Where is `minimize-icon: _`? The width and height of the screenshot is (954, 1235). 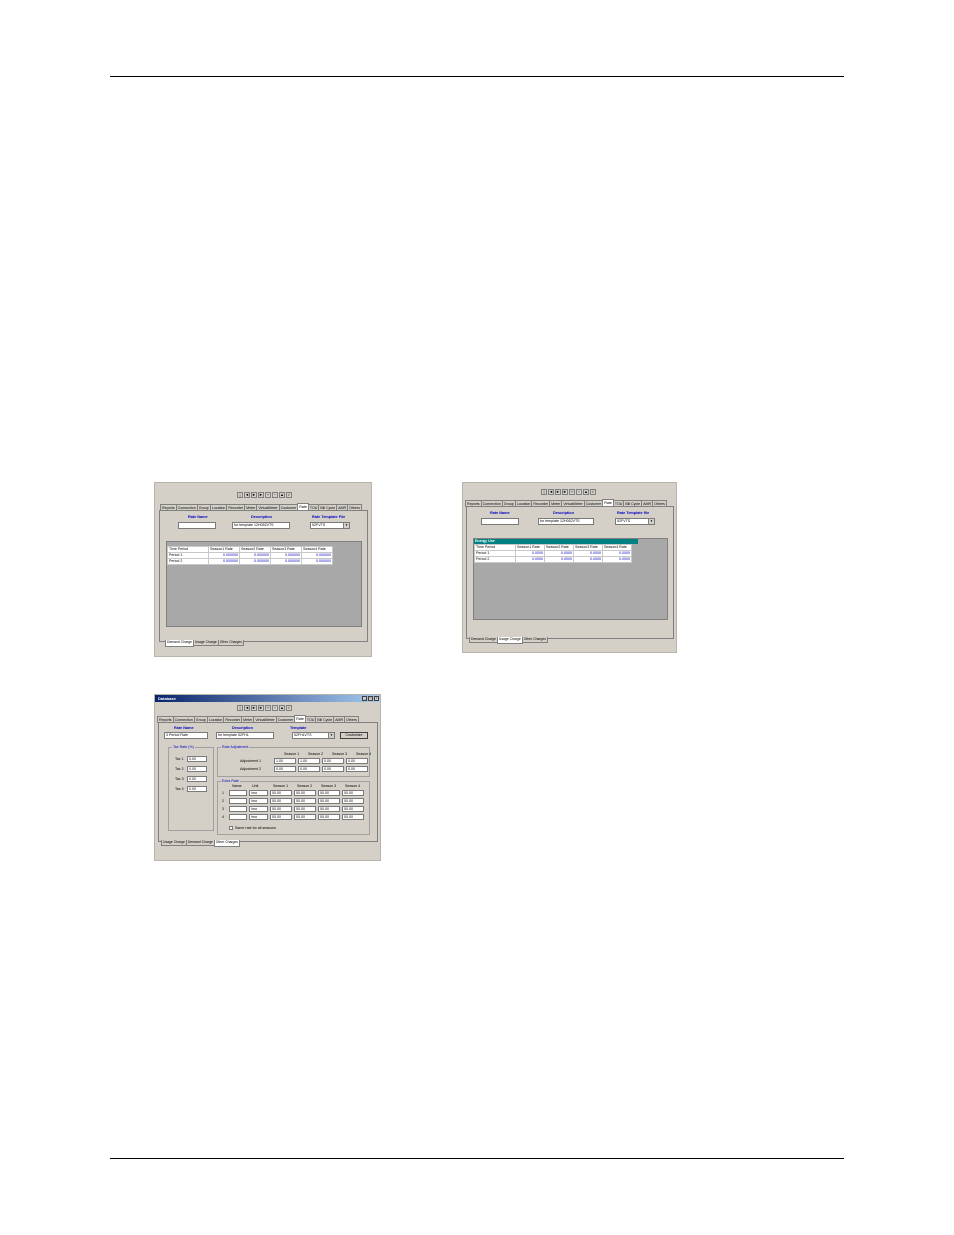
minimize-icon: _ is located at coordinates (364, 698).